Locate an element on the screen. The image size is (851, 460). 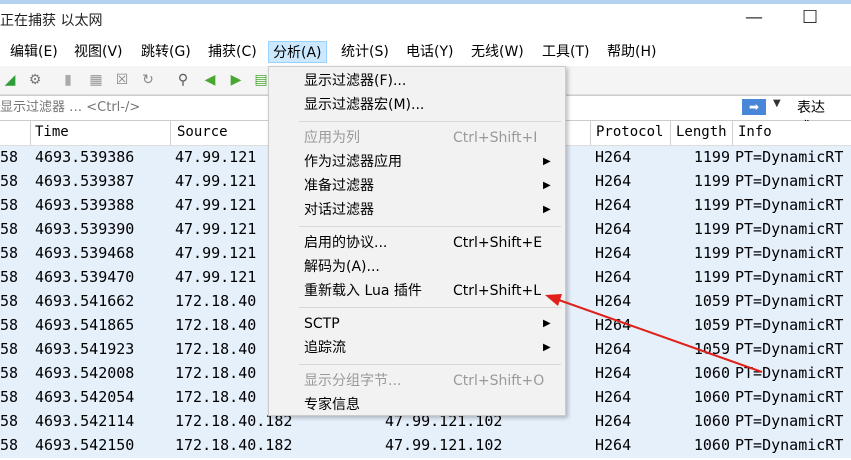
menu-wireless: 无线(W) is located at coordinates (497, 52).